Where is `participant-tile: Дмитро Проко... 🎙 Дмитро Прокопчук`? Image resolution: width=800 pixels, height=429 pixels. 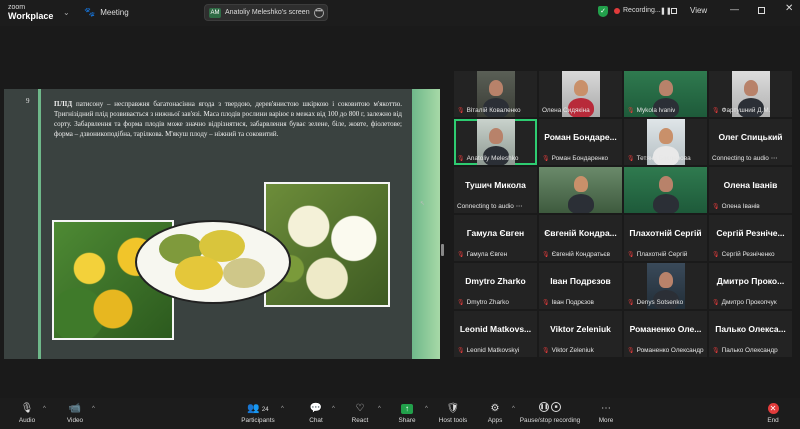 participant-tile: Дмитро Проко... 🎙 Дмитро Прокопчук is located at coordinates (750, 286).